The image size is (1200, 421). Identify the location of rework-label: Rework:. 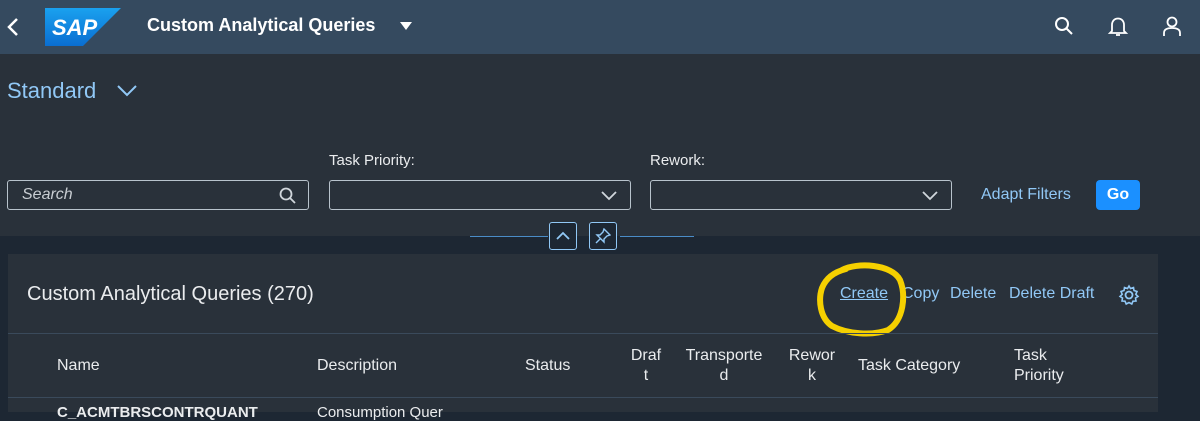
(678, 160).